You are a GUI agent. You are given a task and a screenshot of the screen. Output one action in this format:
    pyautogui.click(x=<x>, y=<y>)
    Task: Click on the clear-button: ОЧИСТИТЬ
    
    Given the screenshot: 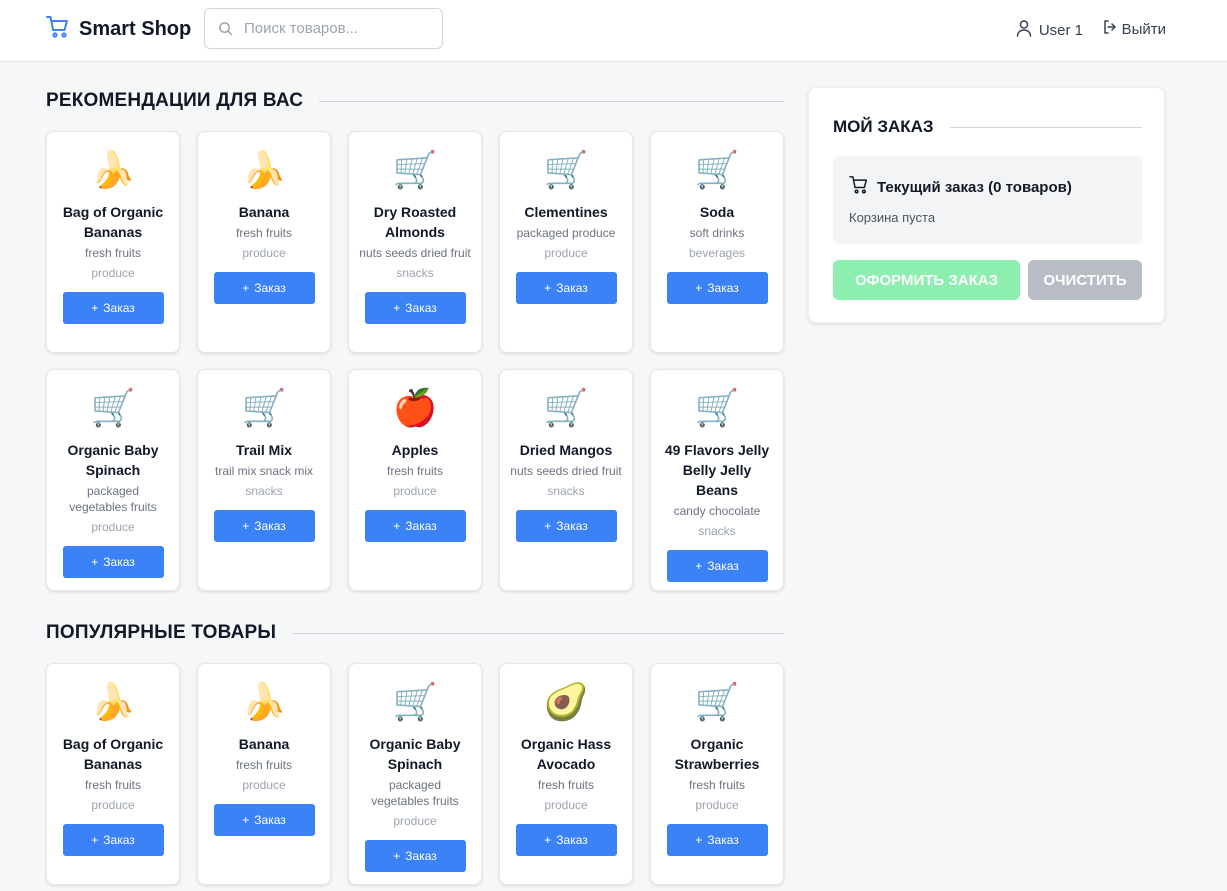 What is the action you would take?
    pyautogui.click(x=1085, y=280)
    